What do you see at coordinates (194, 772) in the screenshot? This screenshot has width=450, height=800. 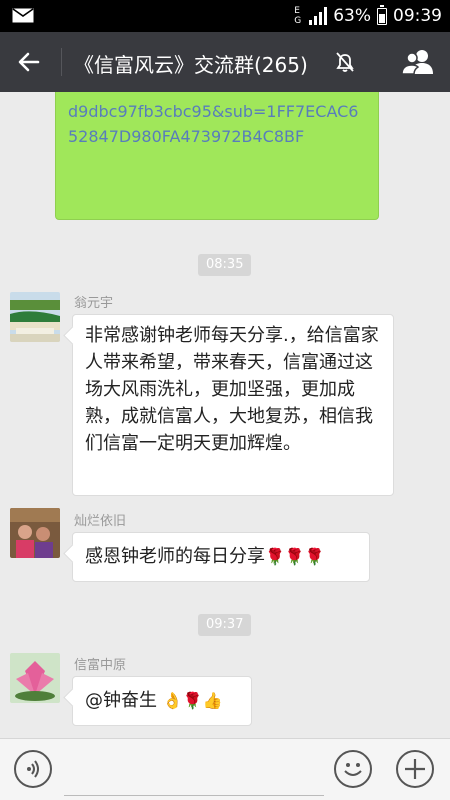 I see `message-input` at bounding box center [194, 772].